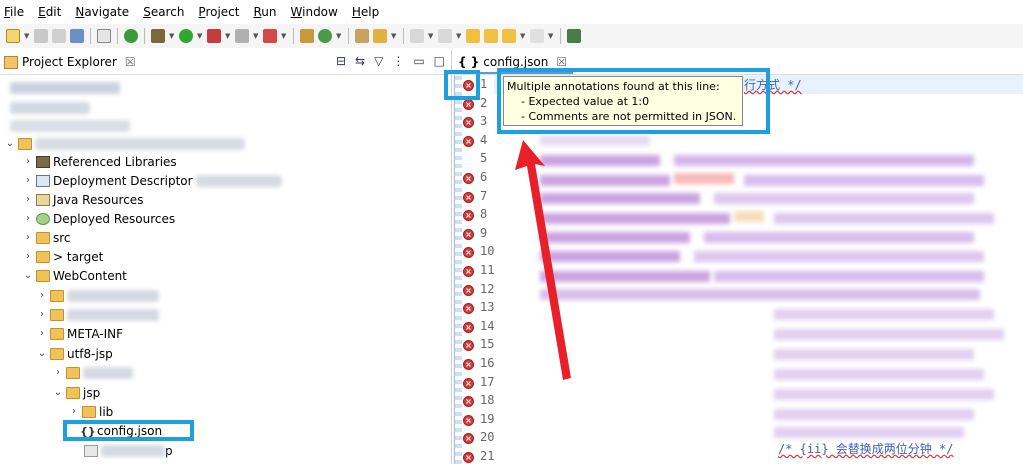  I want to click on run-icon, so click(186, 36).